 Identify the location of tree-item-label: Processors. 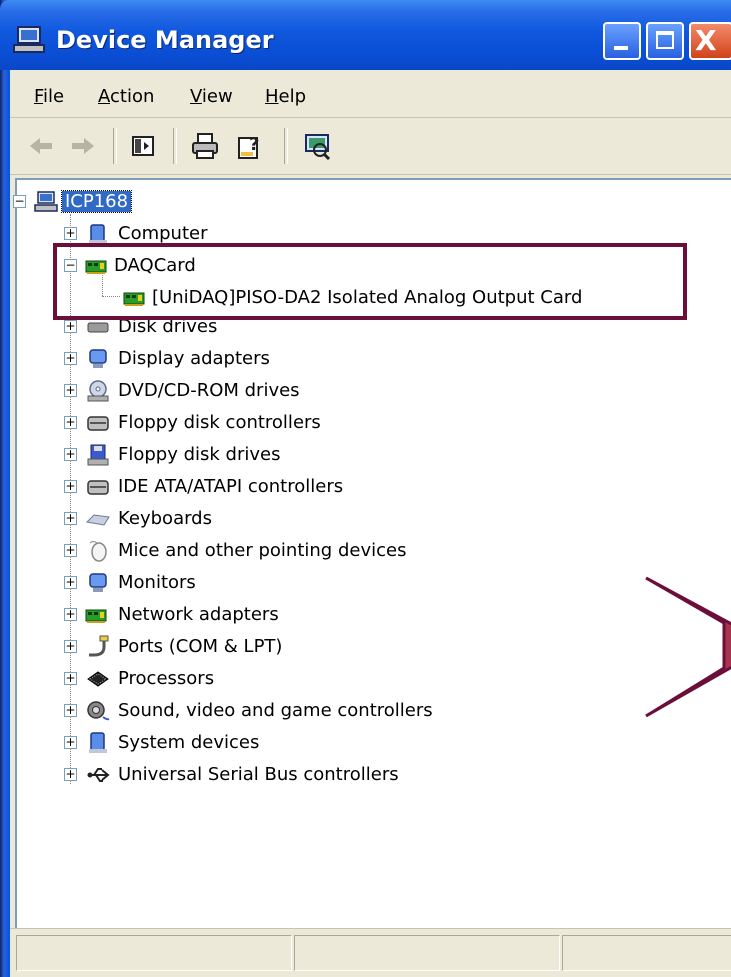
(166, 678).